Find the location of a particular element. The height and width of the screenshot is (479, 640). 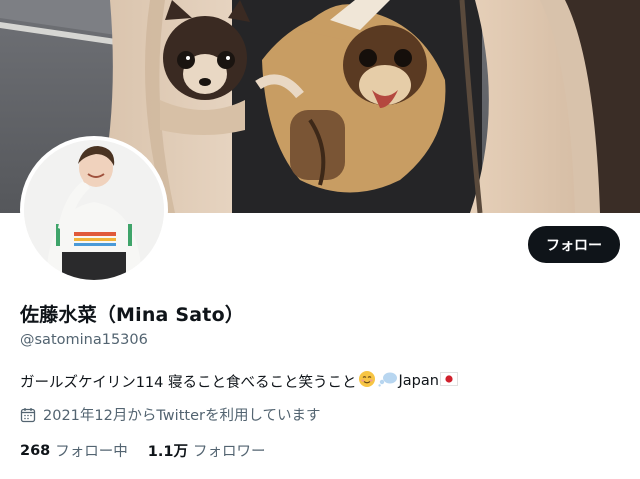

following-count: 268 is located at coordinates (35, 450).